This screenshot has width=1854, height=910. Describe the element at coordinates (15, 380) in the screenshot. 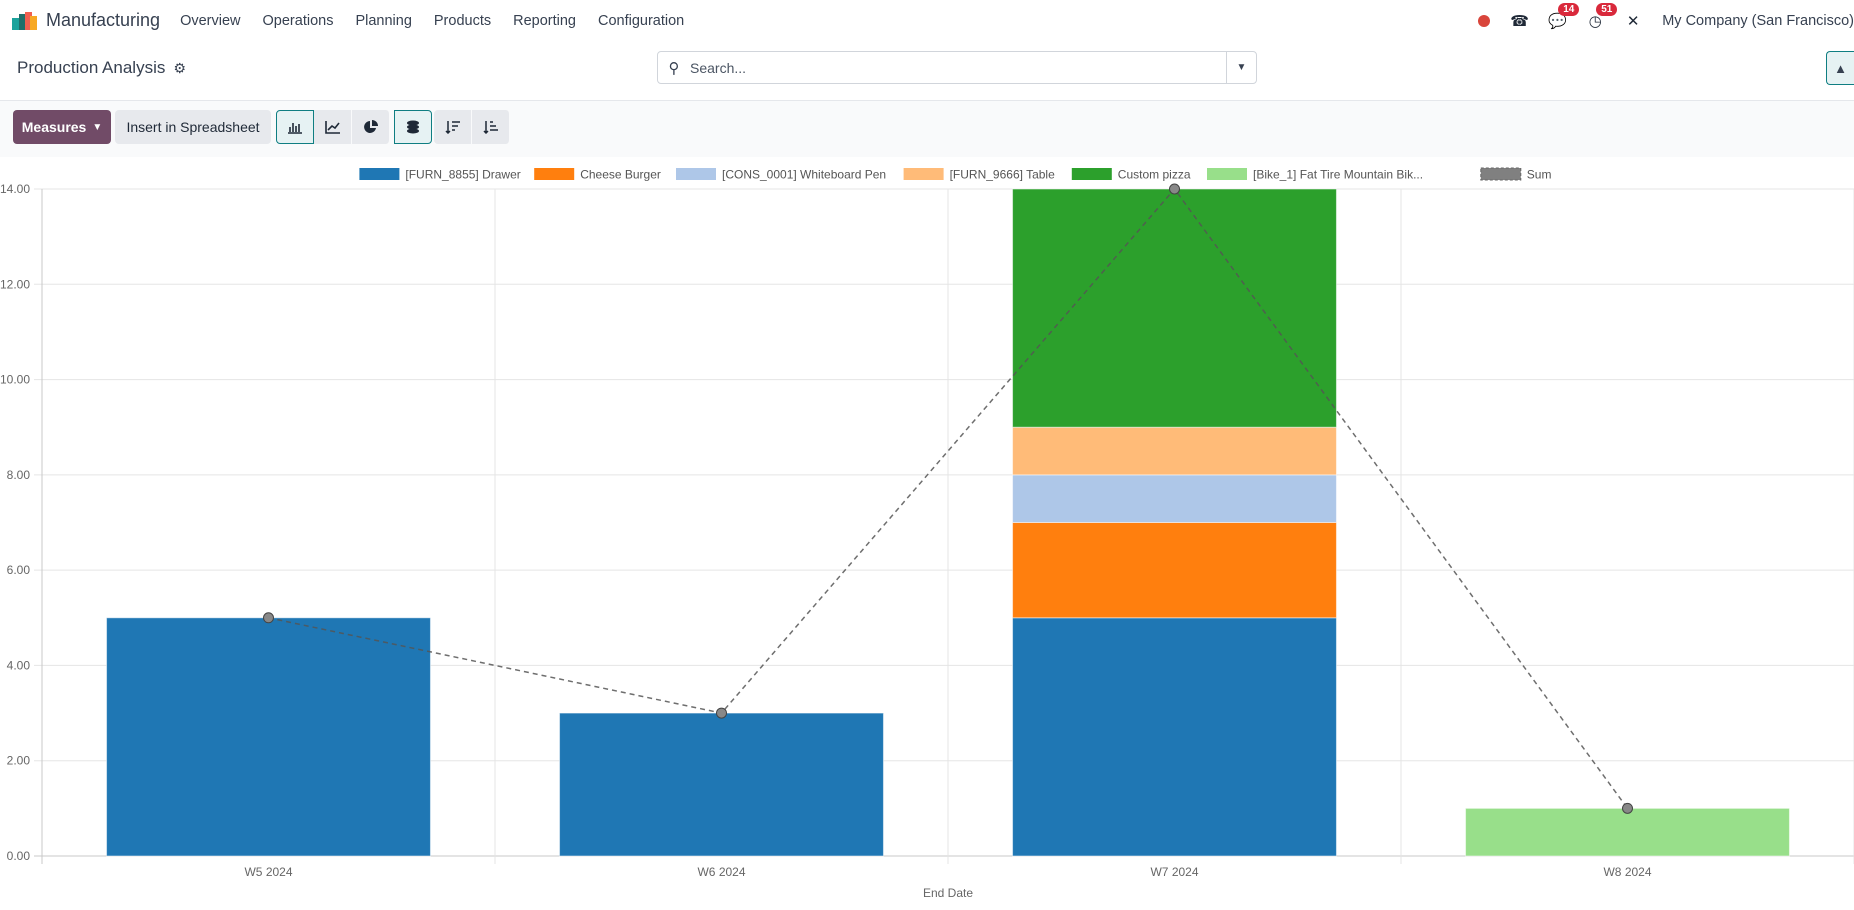

I see `y-tick-label: 10.00` at that location.